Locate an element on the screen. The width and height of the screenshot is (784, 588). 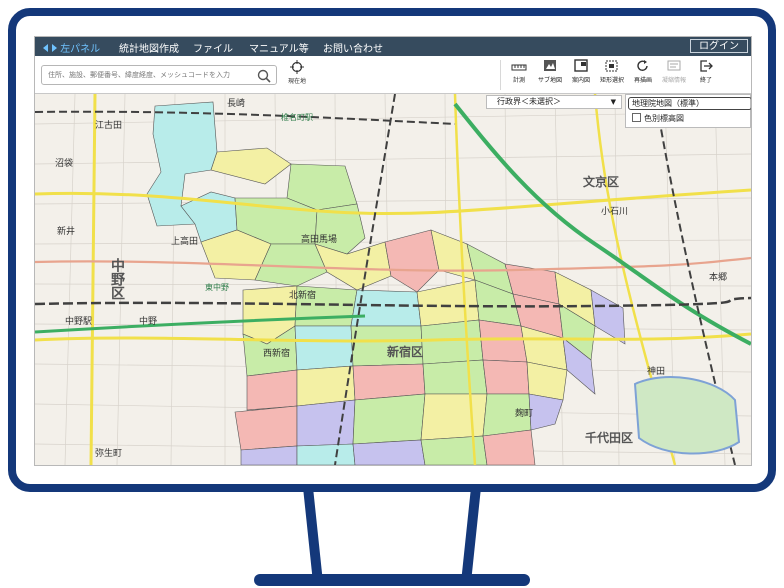
map-label-kanda: 神田 is located at coordinates (656, 371).